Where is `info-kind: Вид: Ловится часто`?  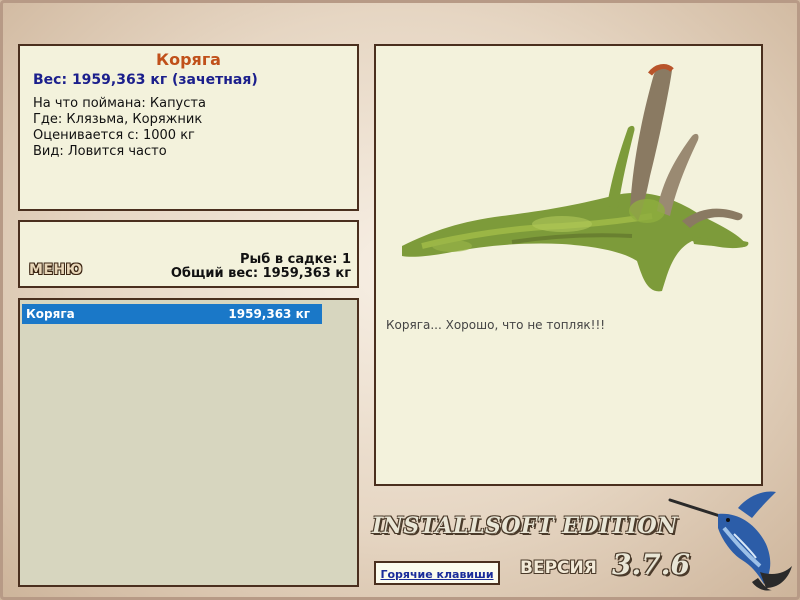 info-kind: Вид: Ловится часто is located at coordinates (100, 151).